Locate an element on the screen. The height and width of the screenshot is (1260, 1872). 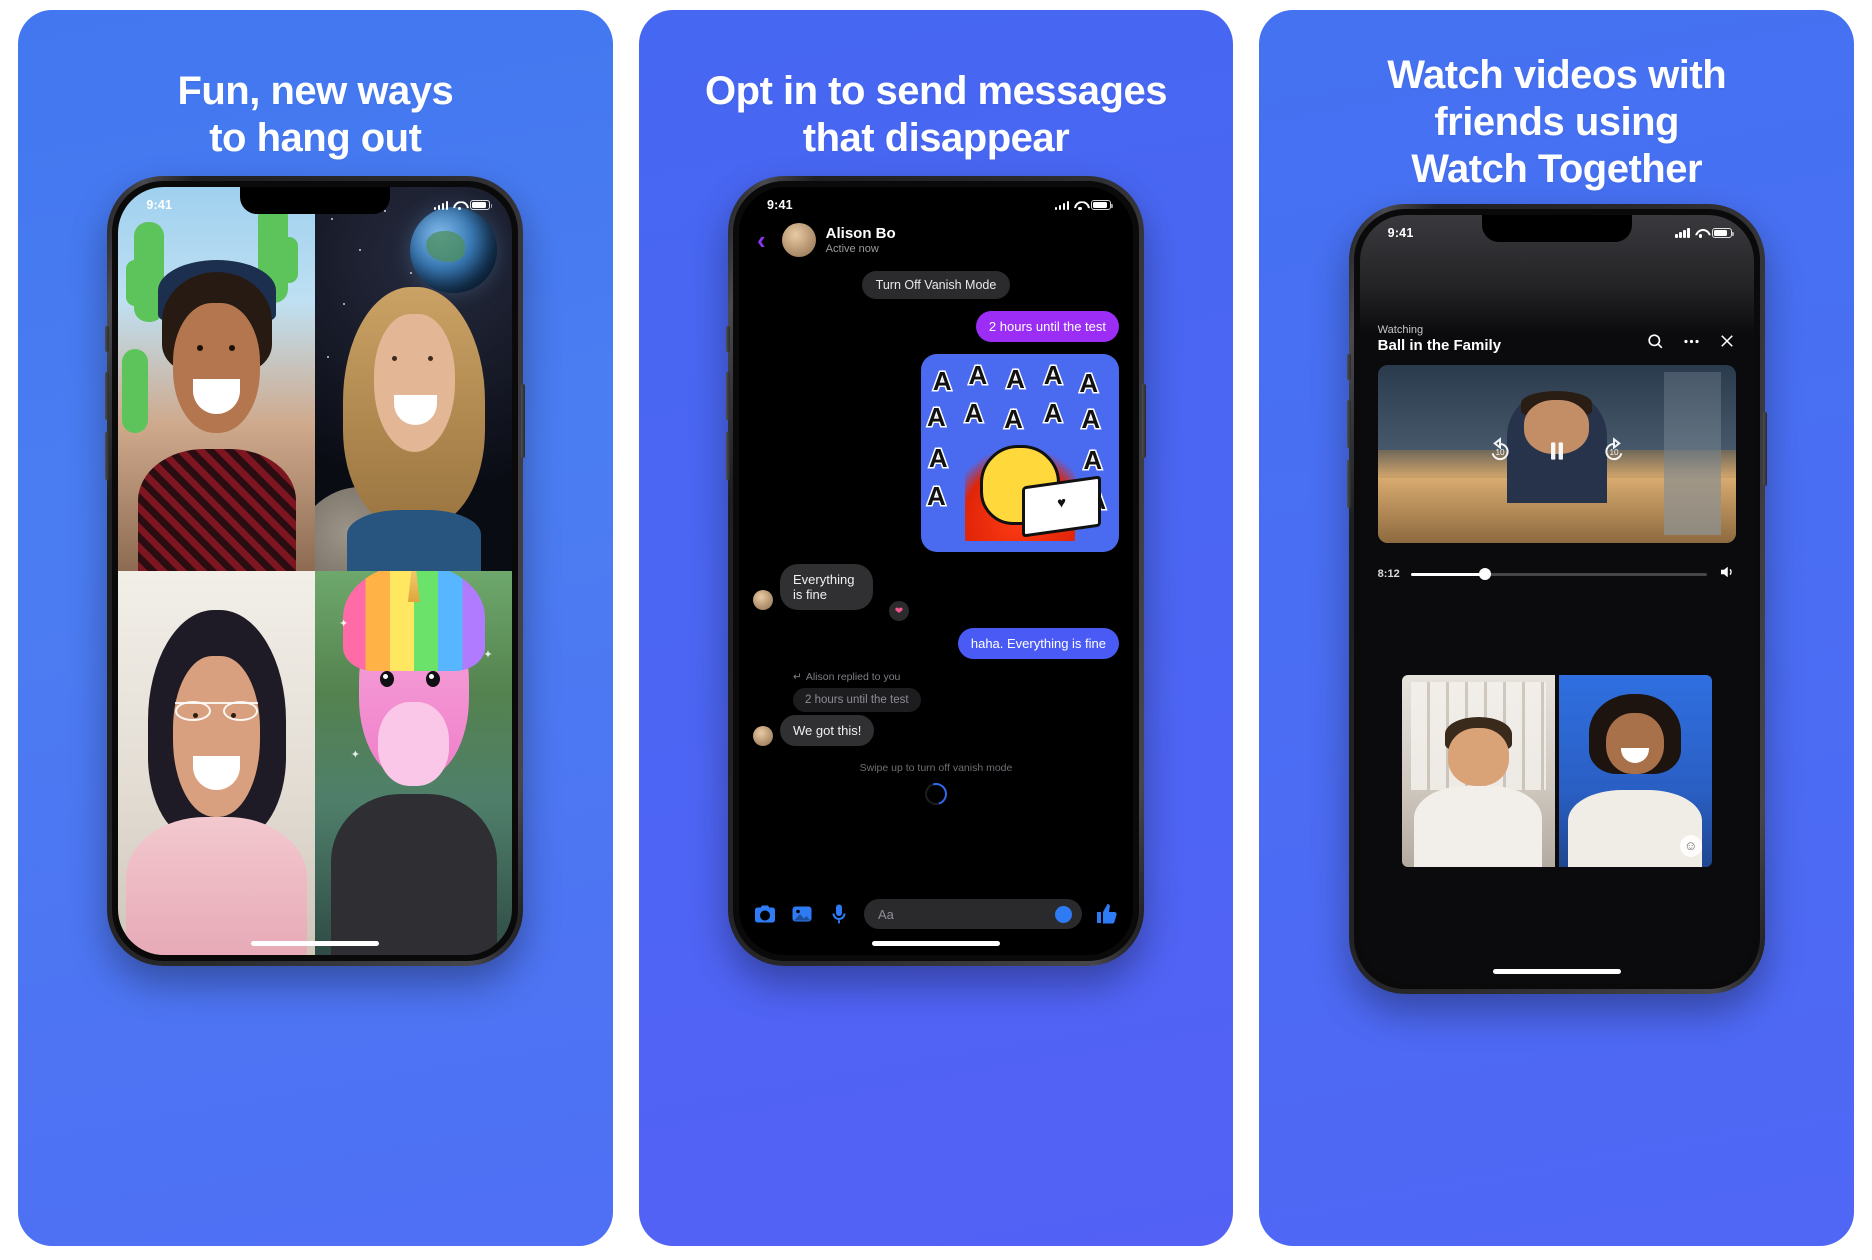
gallery-icon is located at coordinates (802, 914).